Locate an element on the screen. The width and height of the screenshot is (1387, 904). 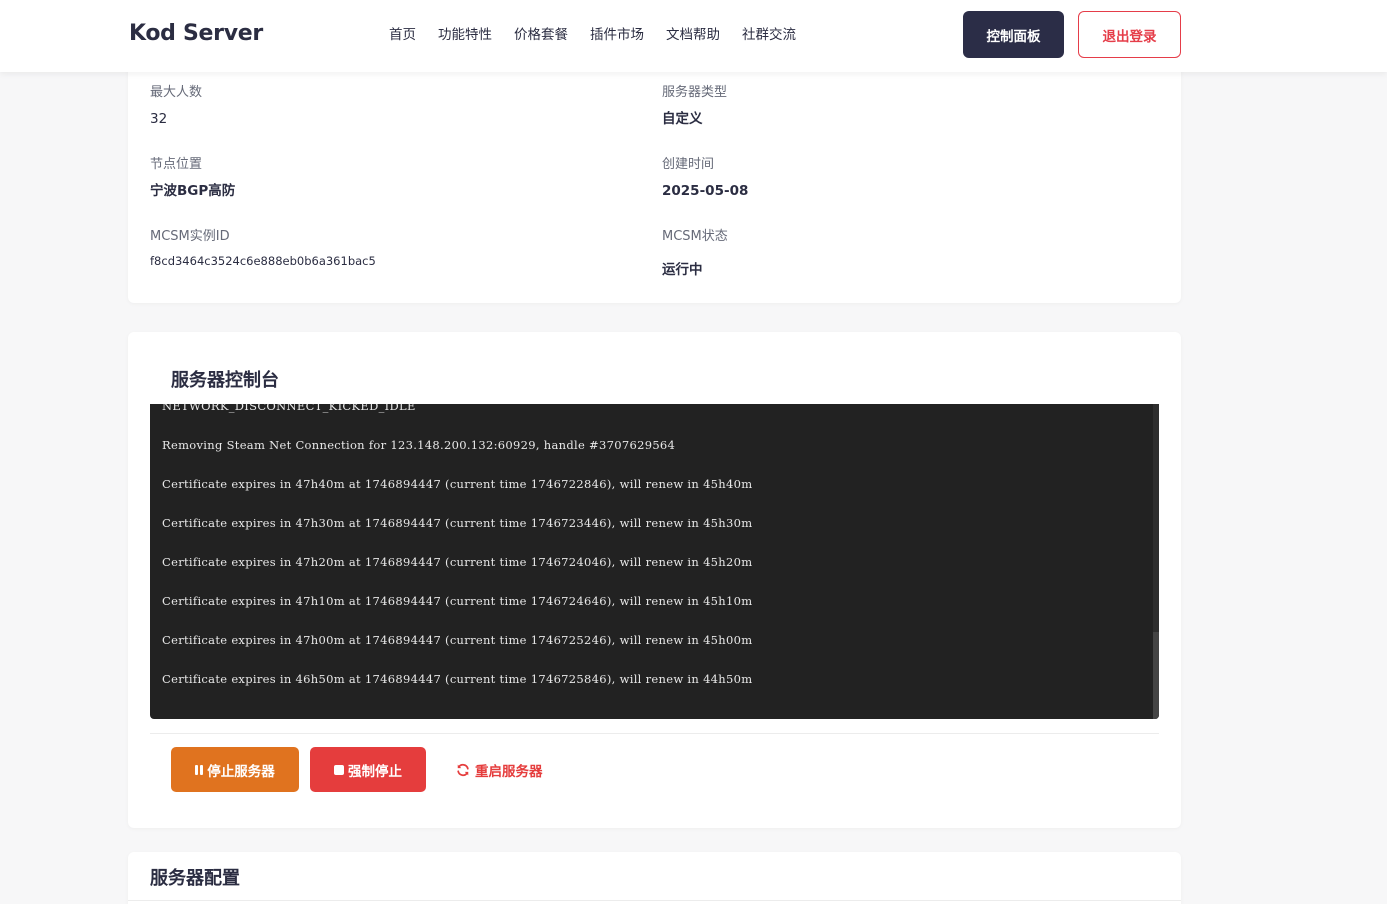
created-time-value: 2025-05-08 is located at coordinates (705, 191).